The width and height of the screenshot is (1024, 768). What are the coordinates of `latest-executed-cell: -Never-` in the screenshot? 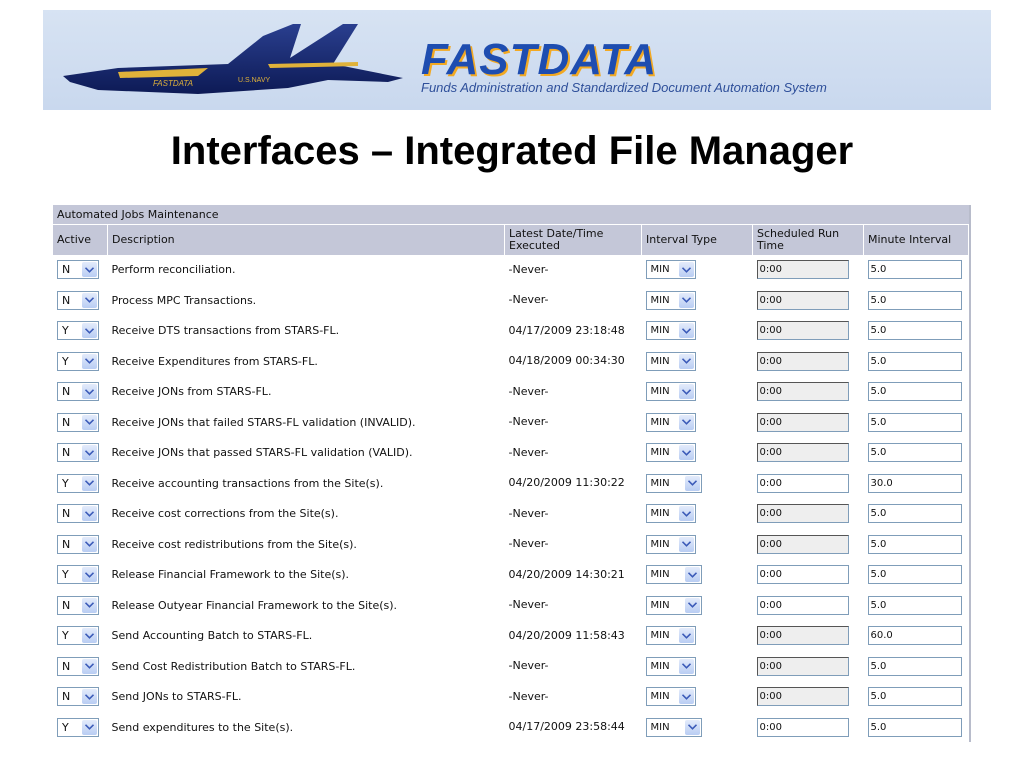 It's located at (573, 453).